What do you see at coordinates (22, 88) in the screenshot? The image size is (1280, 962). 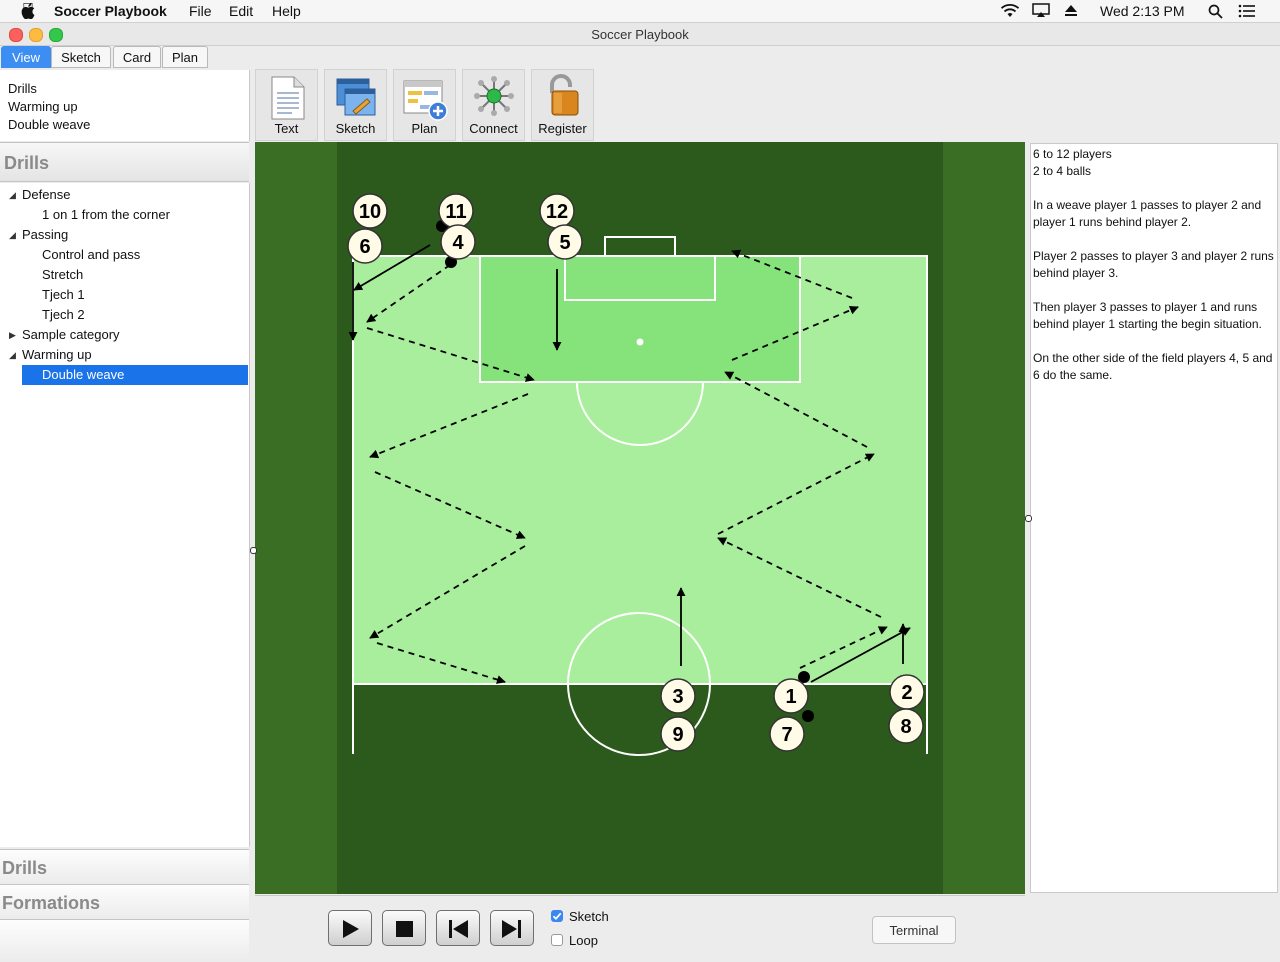 I see `breadcrumb-item: Drills` at bounding box center [22, 88].